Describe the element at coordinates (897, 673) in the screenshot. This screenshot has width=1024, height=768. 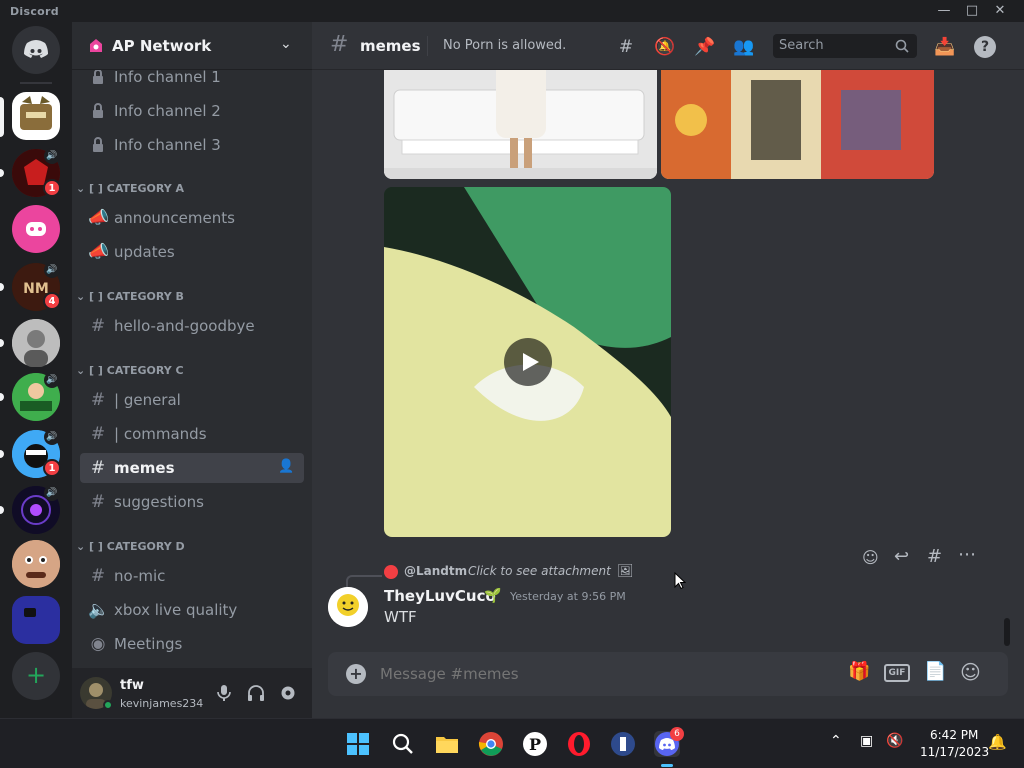
I see `gif-button: GIF` at that location.